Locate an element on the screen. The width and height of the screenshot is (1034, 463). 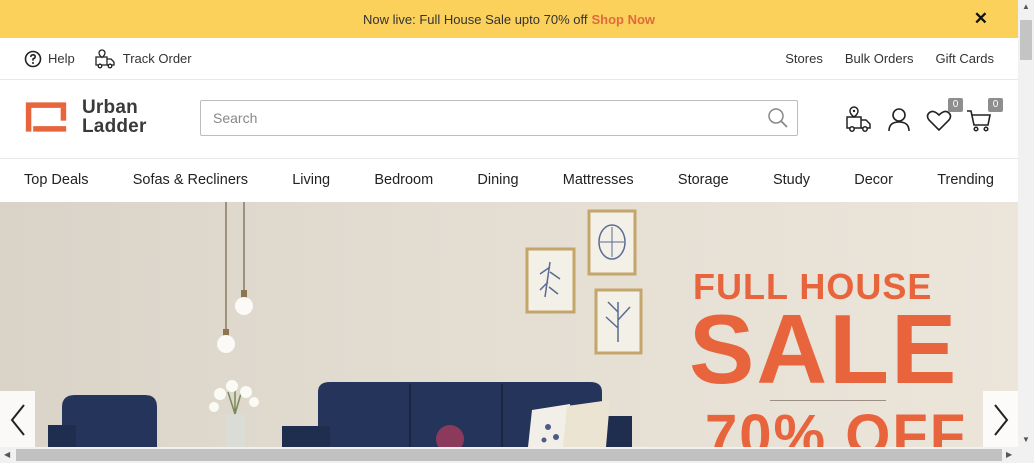
sale-heading-line2: SALE is located at coordinates (824, 349).